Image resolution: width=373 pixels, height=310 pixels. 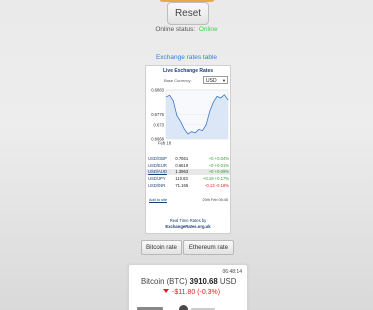 I want to click on rate-row: USD/AUD 1.3963 +0 +0.09%, so click(x=188, y=172).